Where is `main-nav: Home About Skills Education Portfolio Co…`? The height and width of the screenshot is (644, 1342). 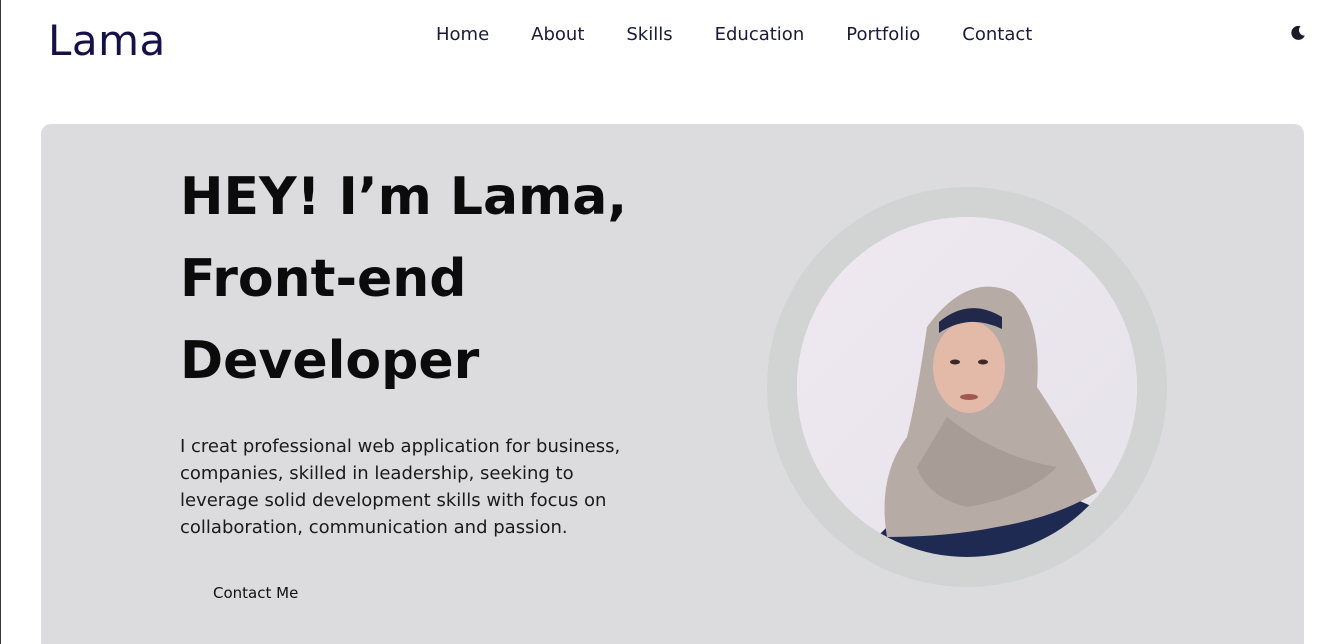 main-nav: Home About Skills Education Portfolio Co… is located at coordinates (734, 35).